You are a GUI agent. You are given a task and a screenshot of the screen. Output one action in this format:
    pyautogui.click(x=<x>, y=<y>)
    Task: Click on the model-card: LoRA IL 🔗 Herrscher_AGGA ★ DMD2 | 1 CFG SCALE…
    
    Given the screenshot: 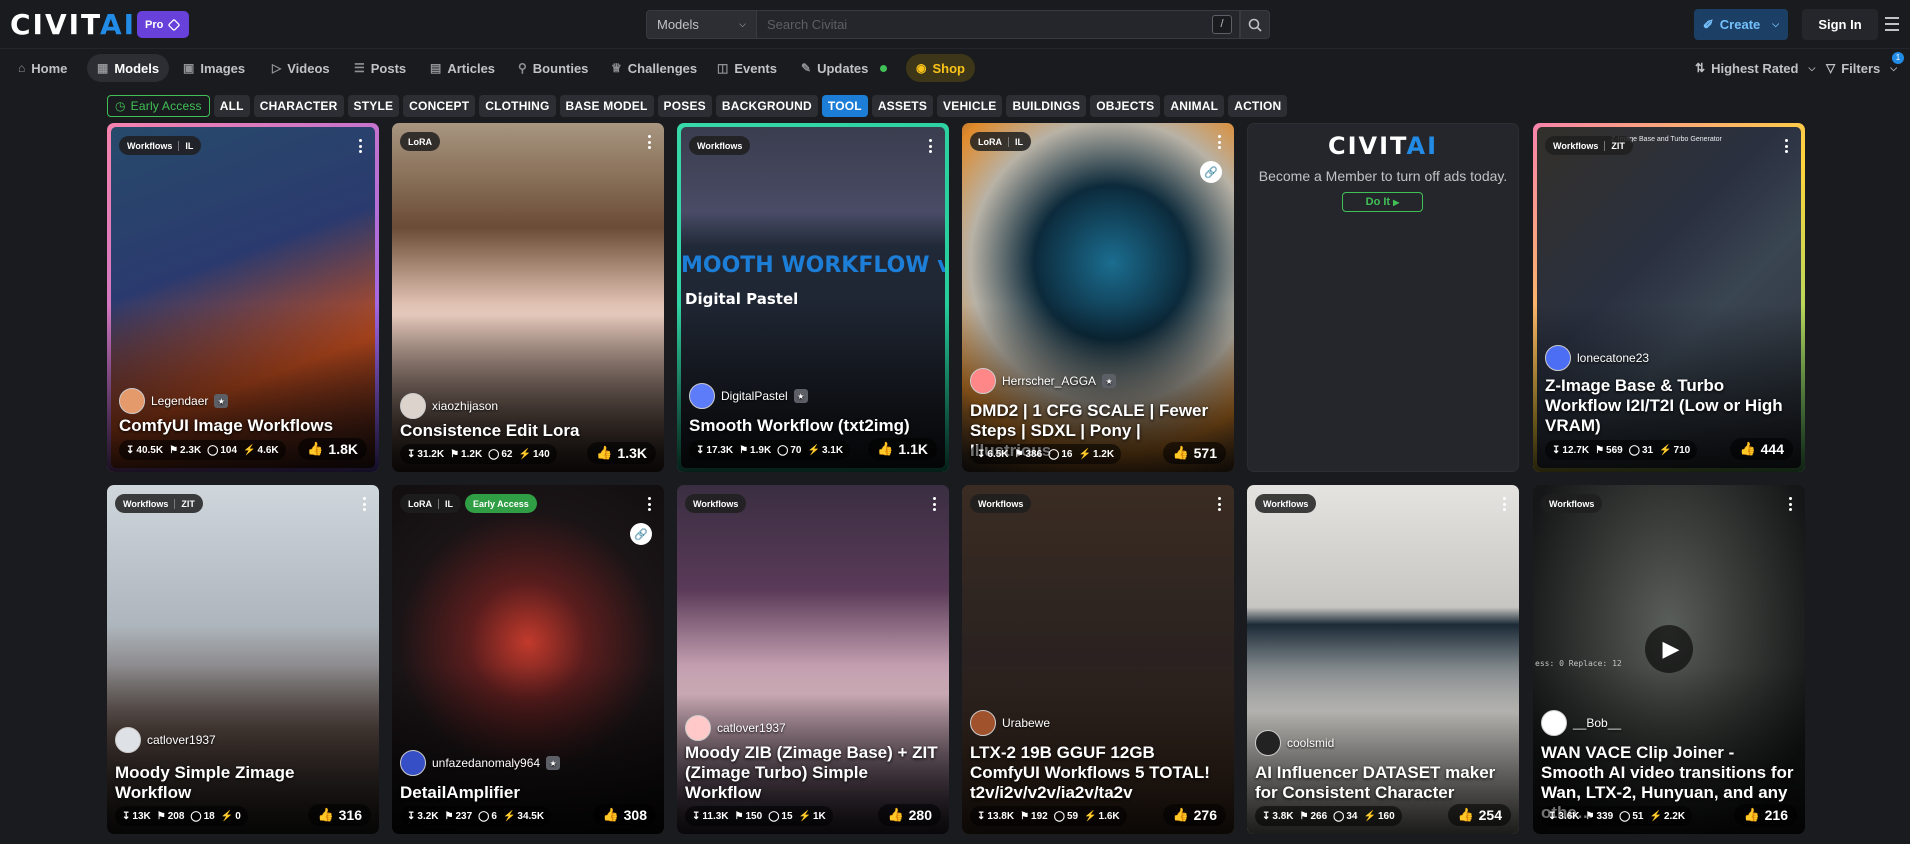 What is the action you would take?
    pyautogui.click(x=1098, y=297)
    